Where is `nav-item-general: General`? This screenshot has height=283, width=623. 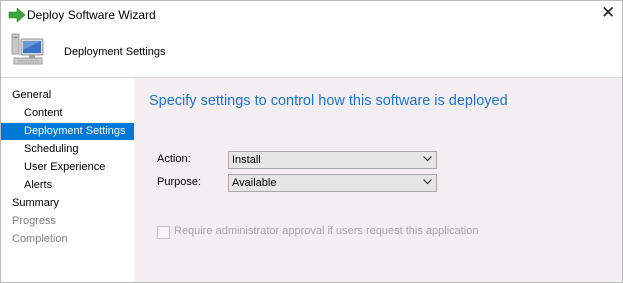 nav-item-general: General is located at coordinates (67, 95).